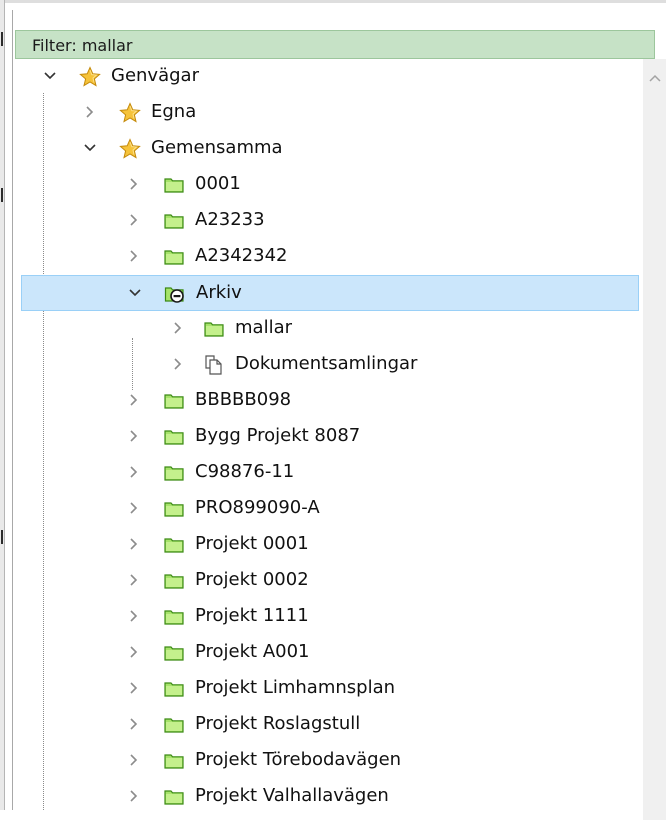  Describe the element at coordinates (252, 543) in the screenshot. I see `tree-node-label: Projekt 0001` at that location.